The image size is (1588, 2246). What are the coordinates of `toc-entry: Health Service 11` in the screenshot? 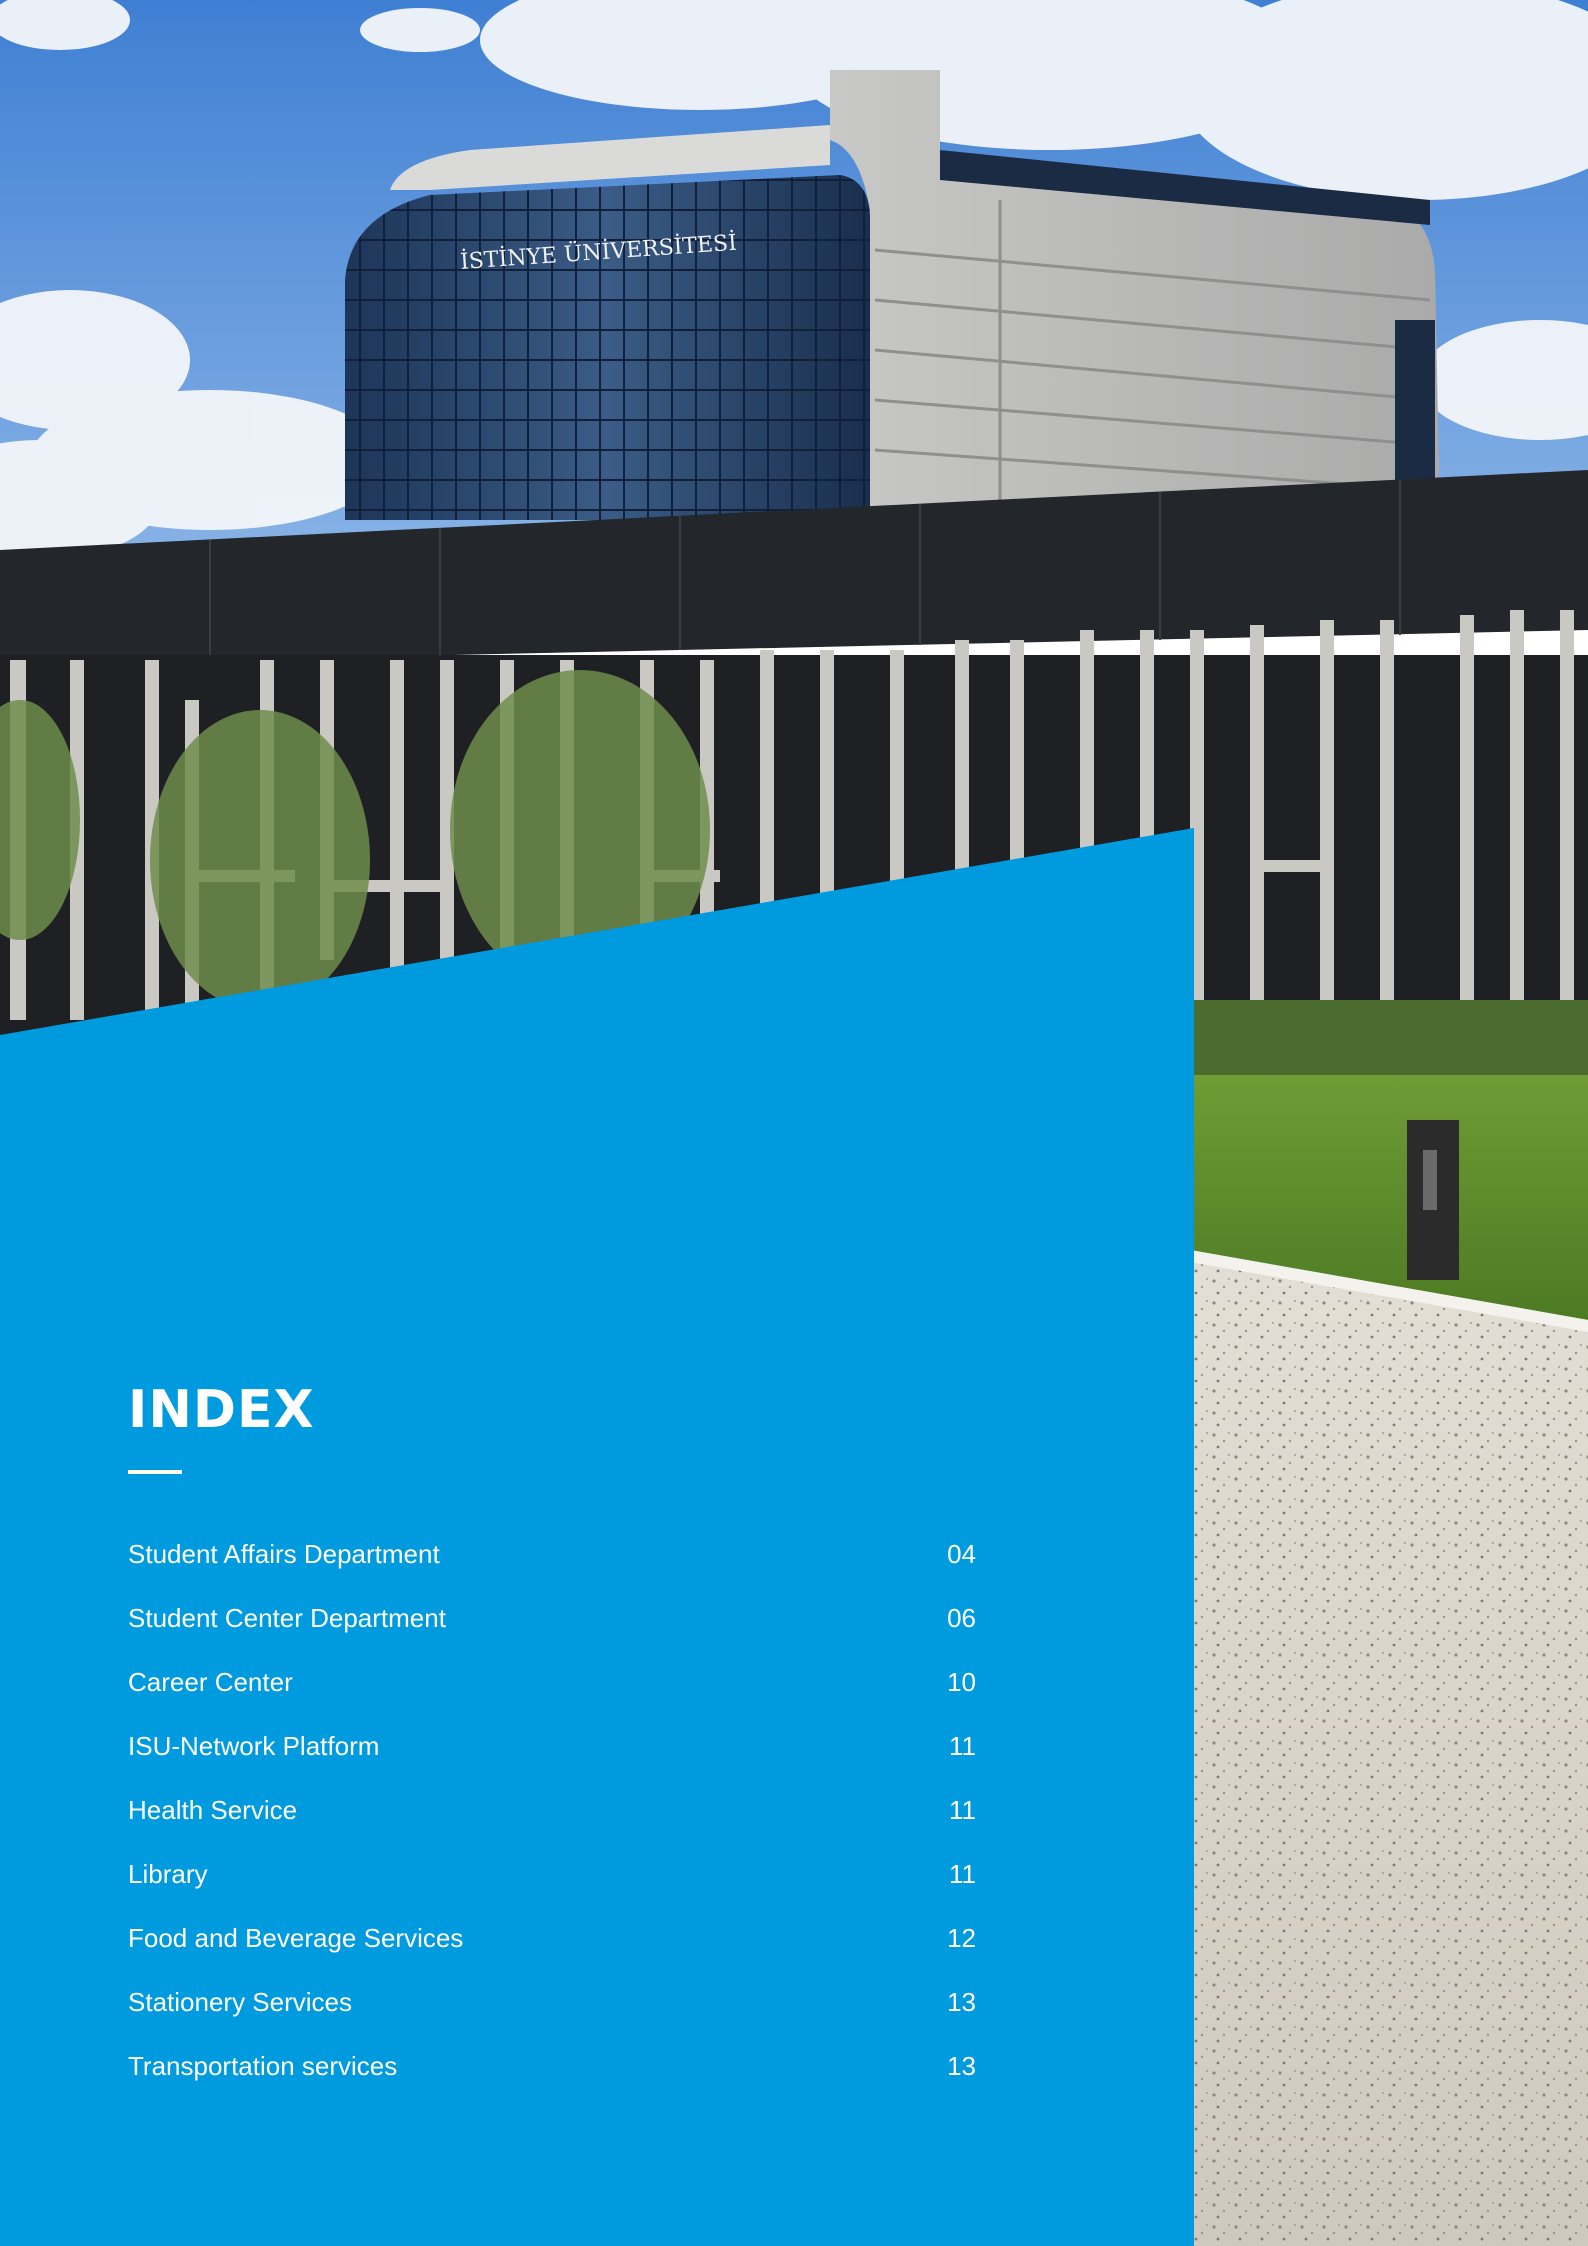 It's located at (552, 1810).